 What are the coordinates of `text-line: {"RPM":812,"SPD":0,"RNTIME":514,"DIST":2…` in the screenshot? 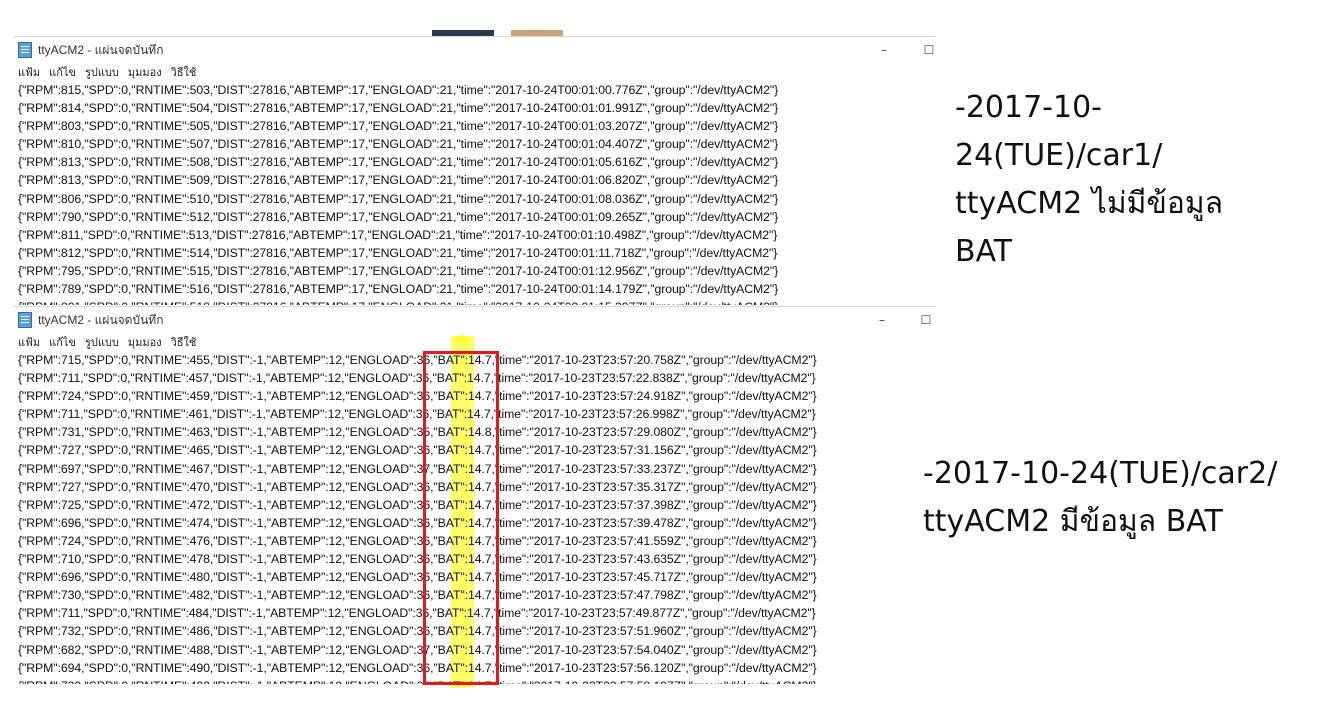 It's located at (398, 252).